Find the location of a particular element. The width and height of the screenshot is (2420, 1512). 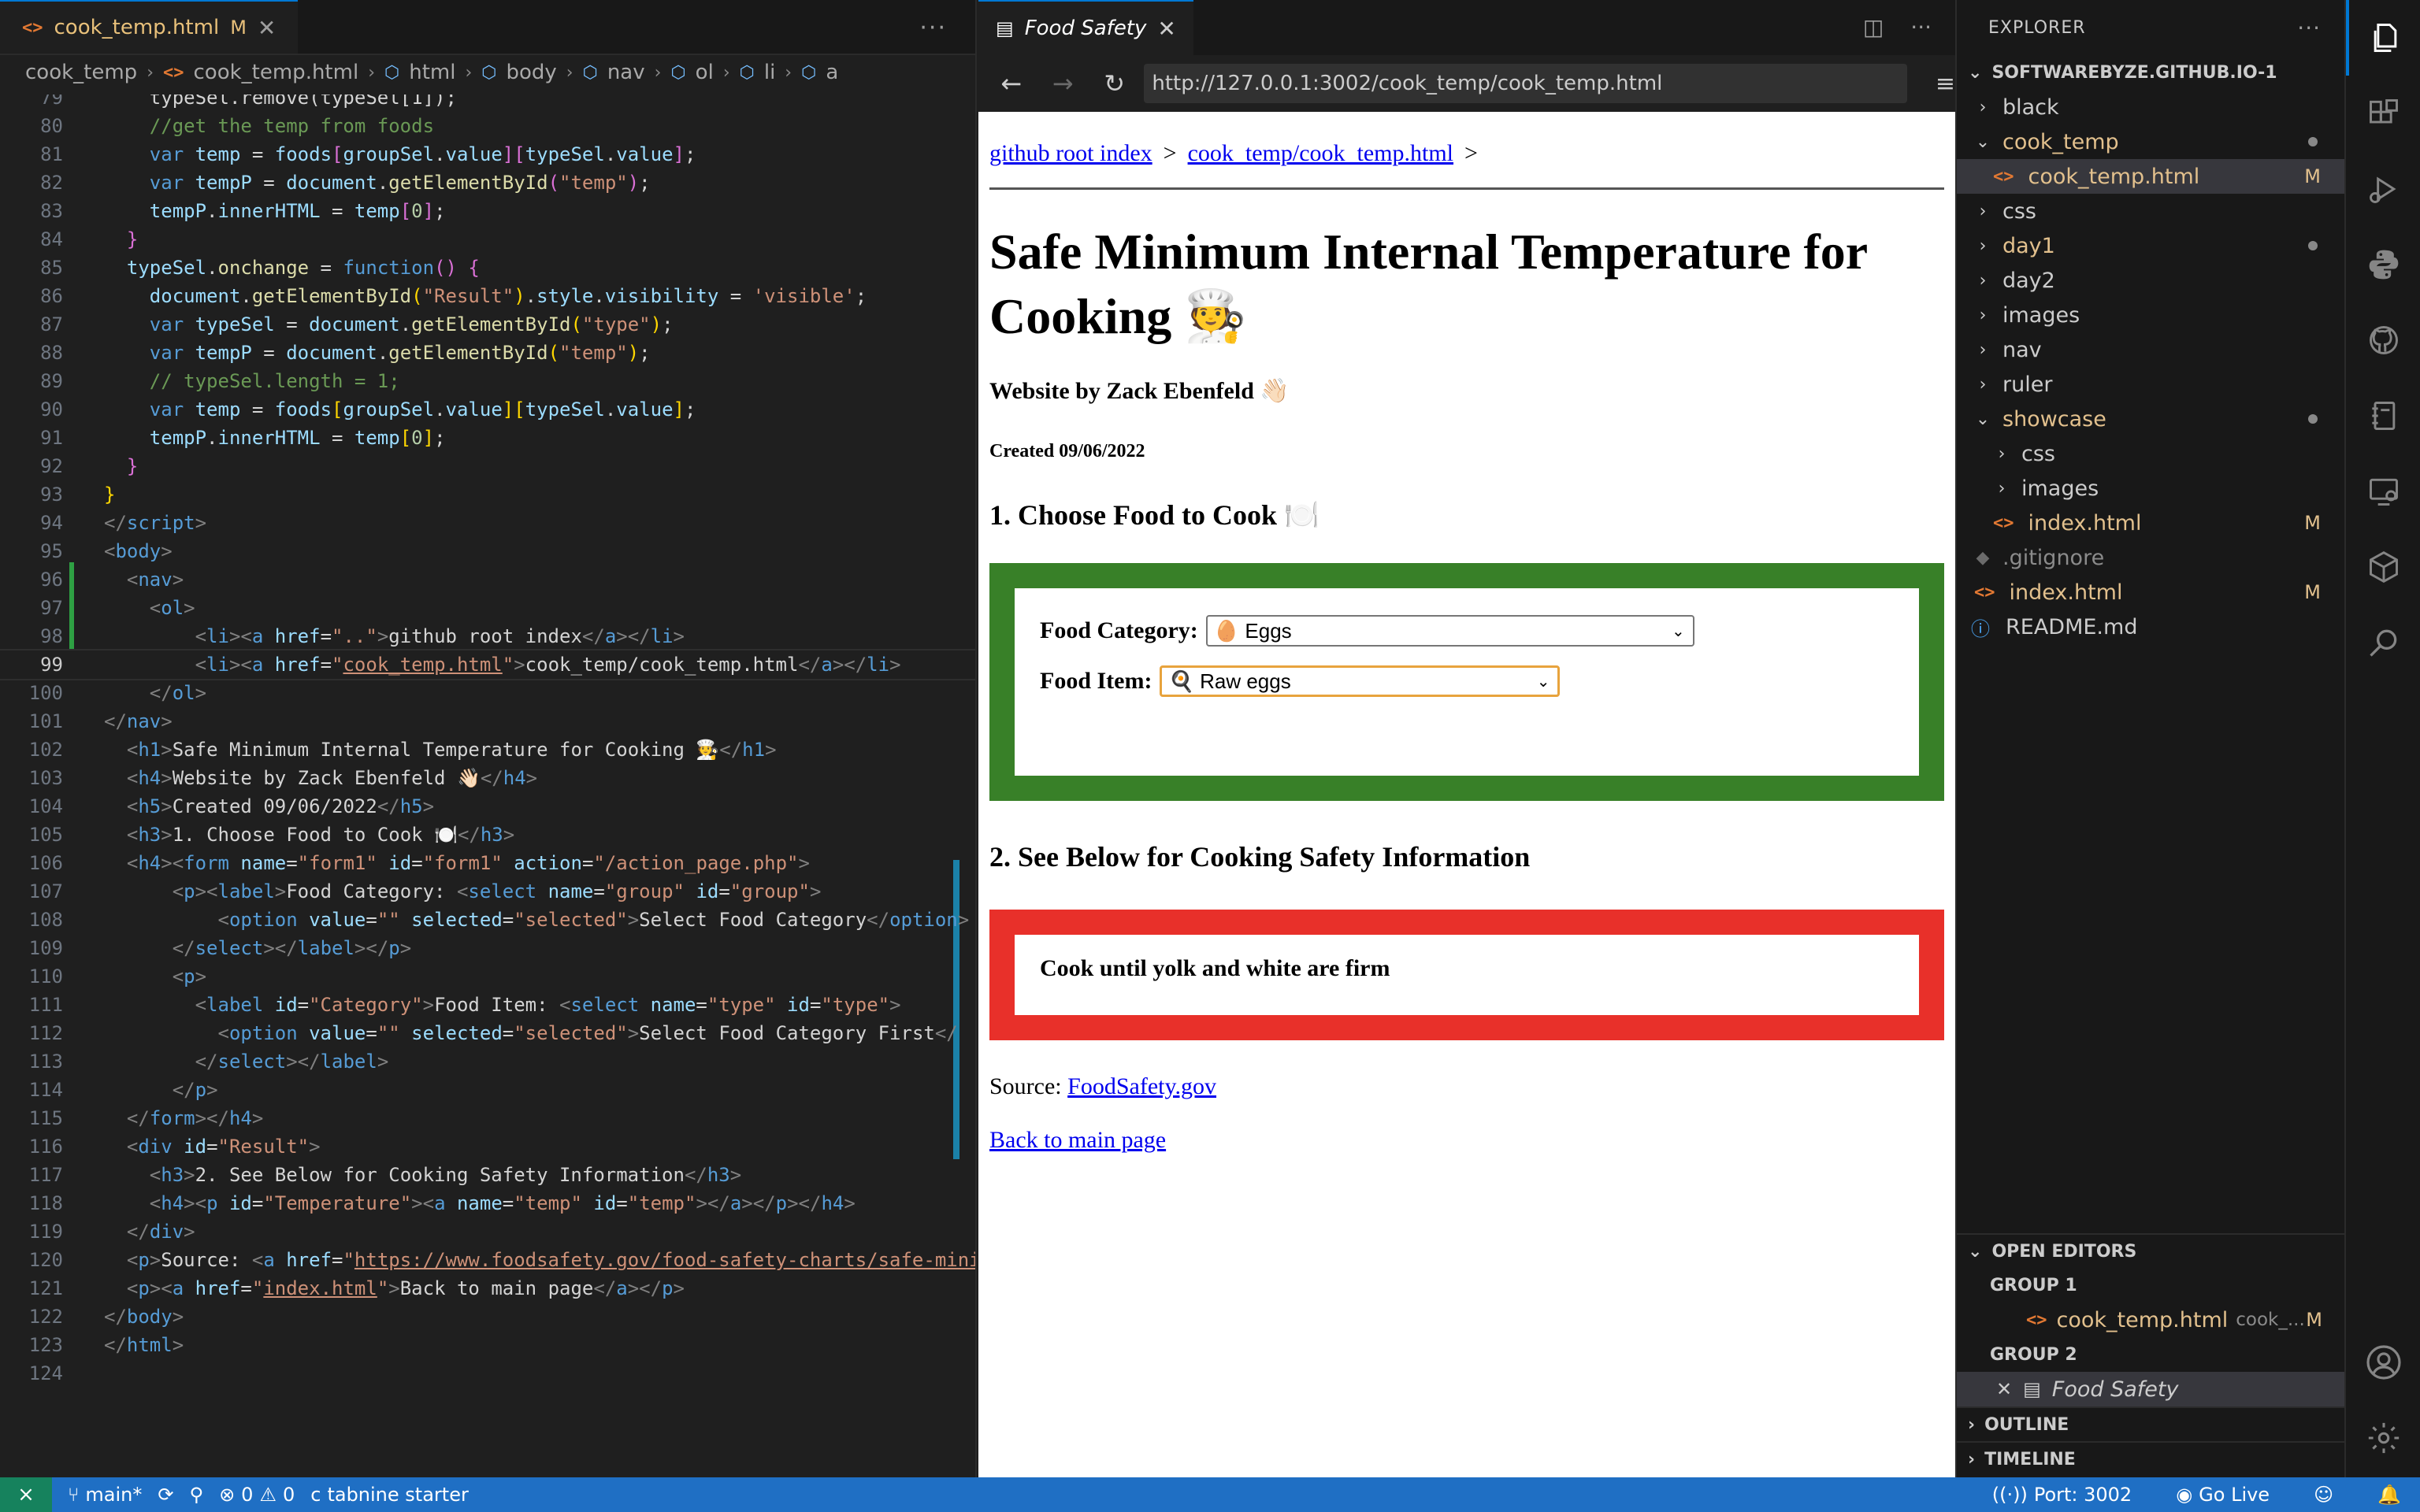

code-line: 100 </ol> is located at coordinates (488, 693).